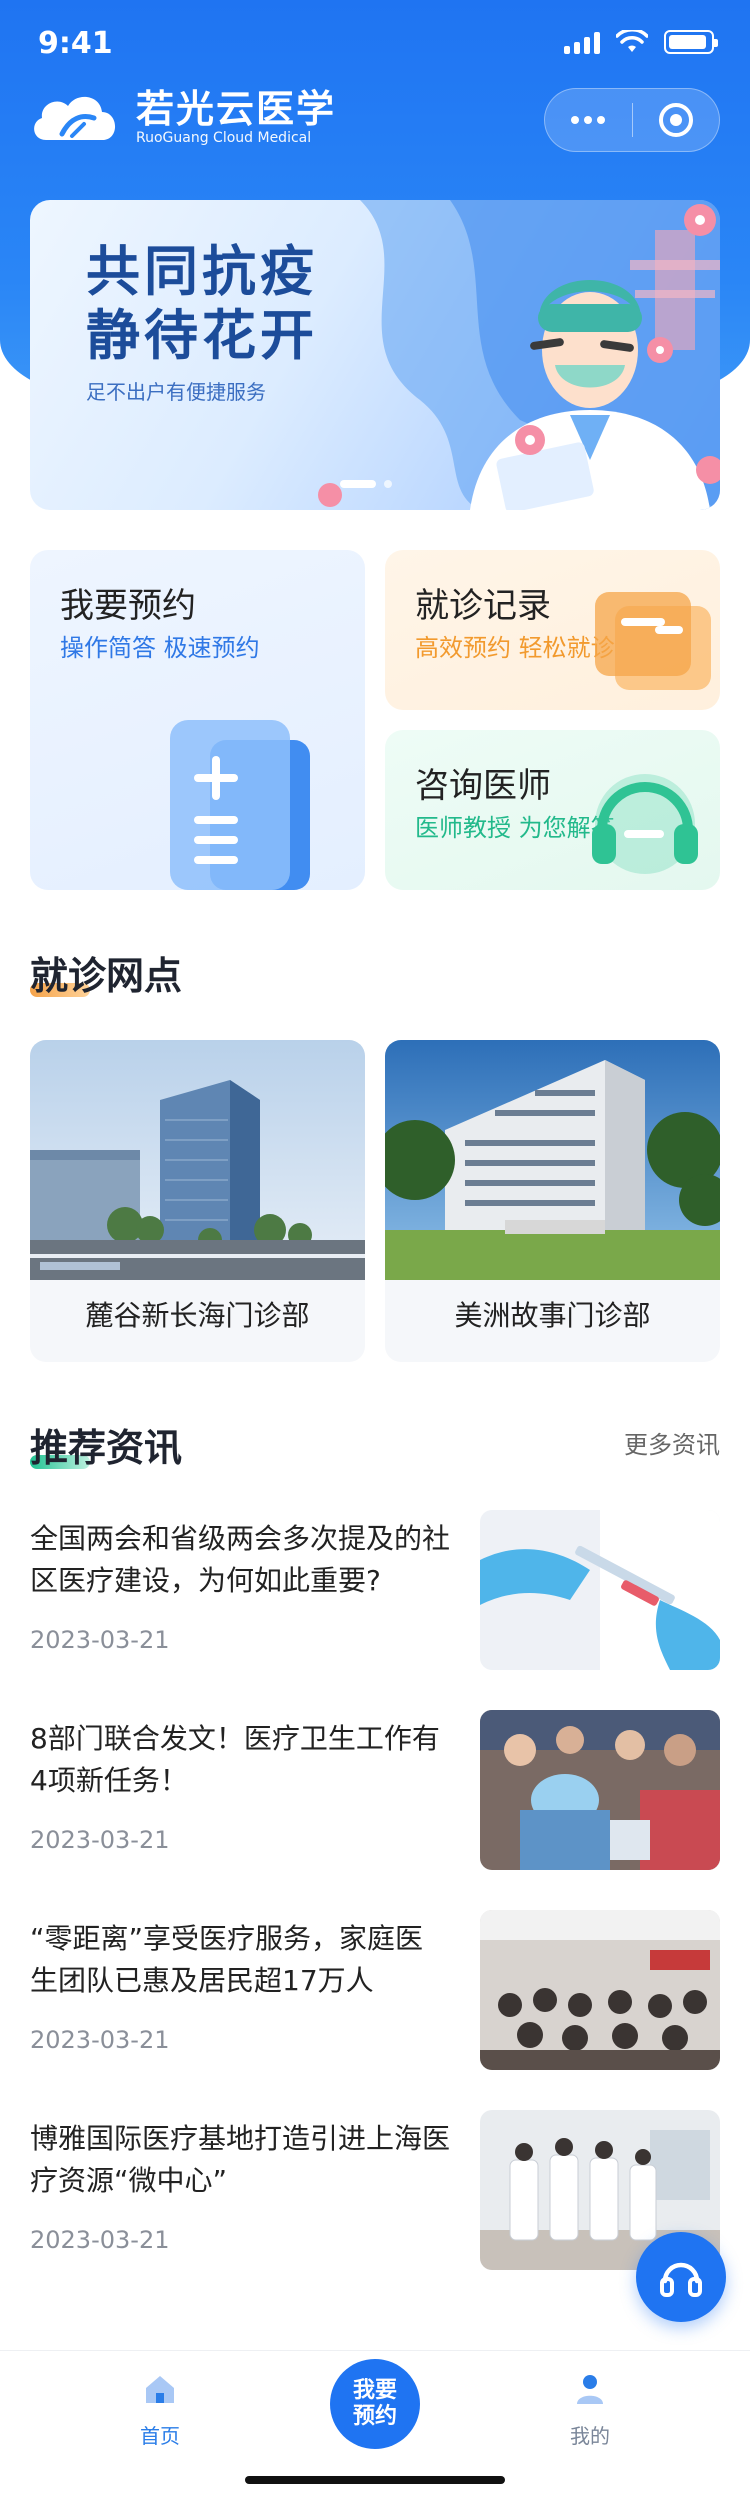  Describe the element at coordinates (681, 2279) in the screenshot. I see `headset-icon` at that location.